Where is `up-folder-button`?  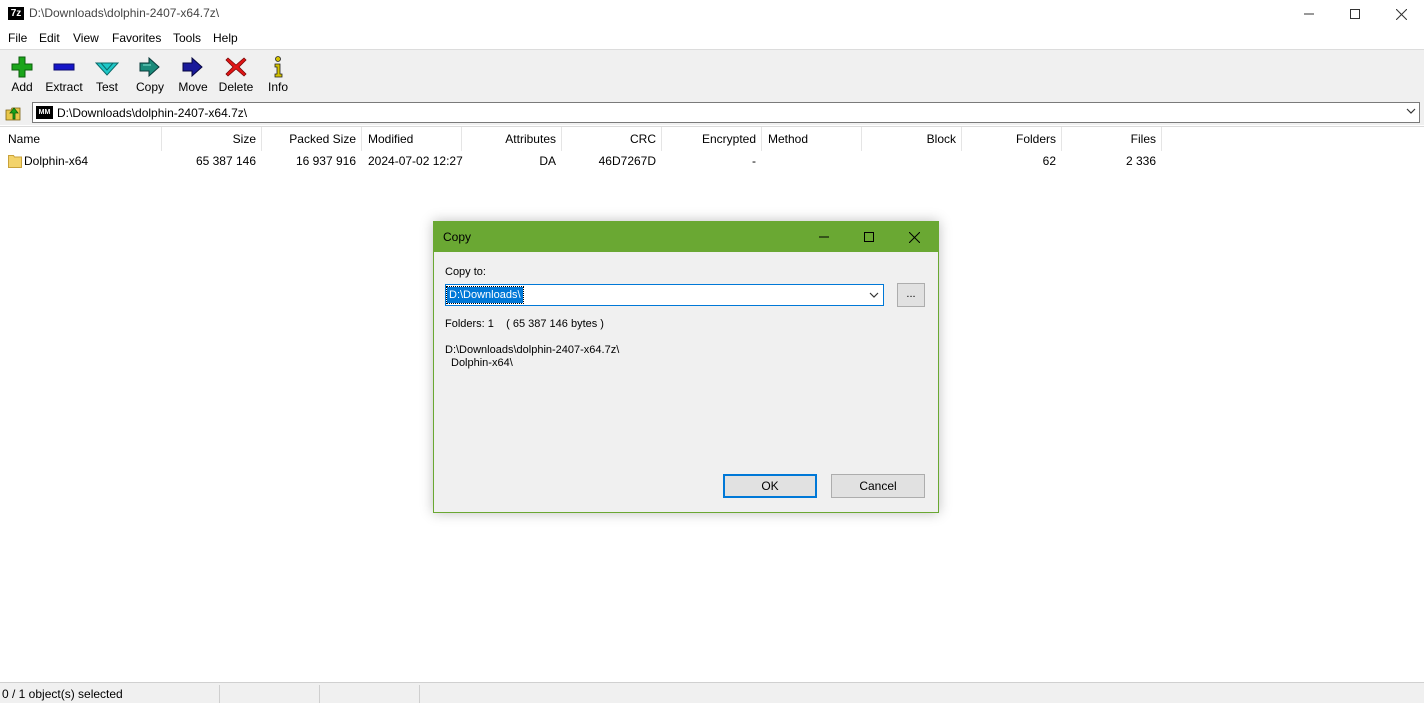
up-folder-button is located at coordinates (14, 113).